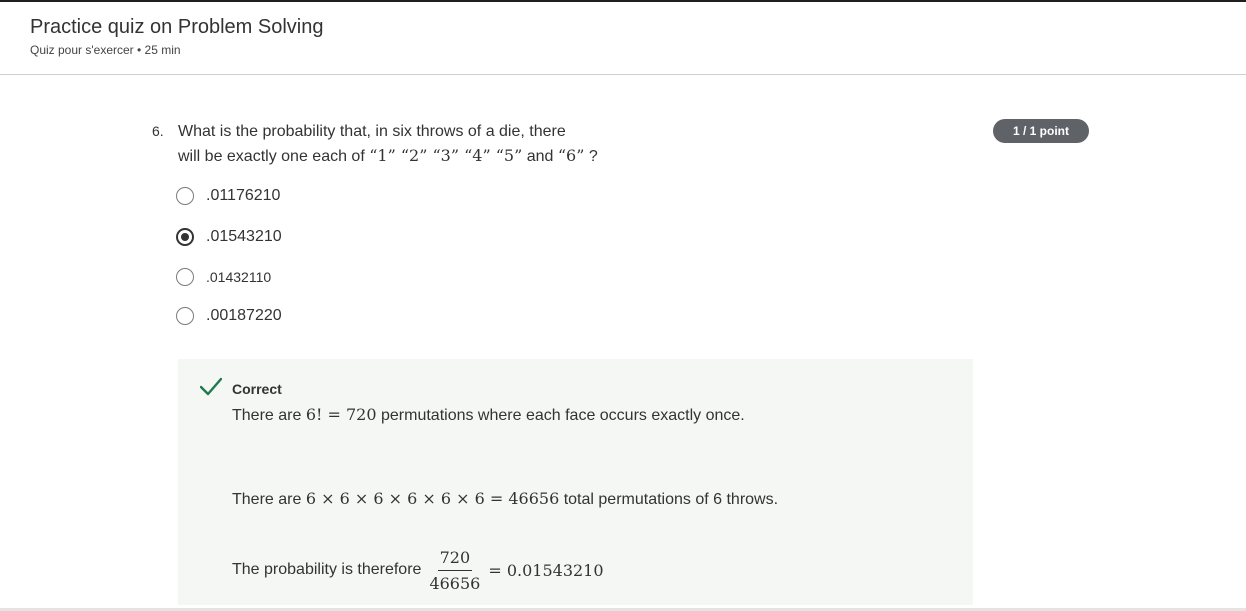 Image resolution: width=1246 pixels, height=611 pixels. What do you see at coordinates (446, 155) in the screenshot?
I see `question-faces: “1” “2” “3” “4” “5”` at bounding box center [446, 155].